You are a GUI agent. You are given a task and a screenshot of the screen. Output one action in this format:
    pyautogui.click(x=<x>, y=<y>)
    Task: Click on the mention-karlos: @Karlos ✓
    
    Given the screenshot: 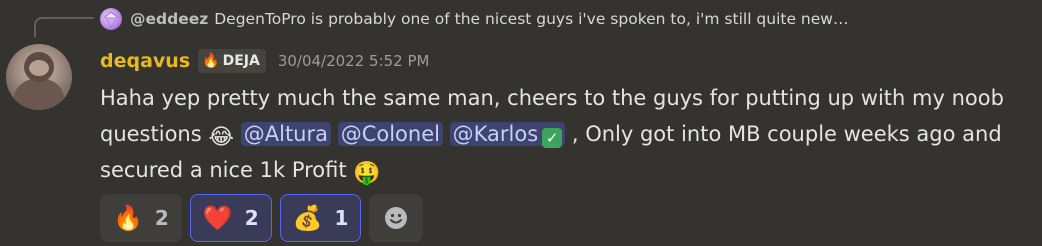 What is the action you would take?
    pyautogui.click(x=507, y=135)
    